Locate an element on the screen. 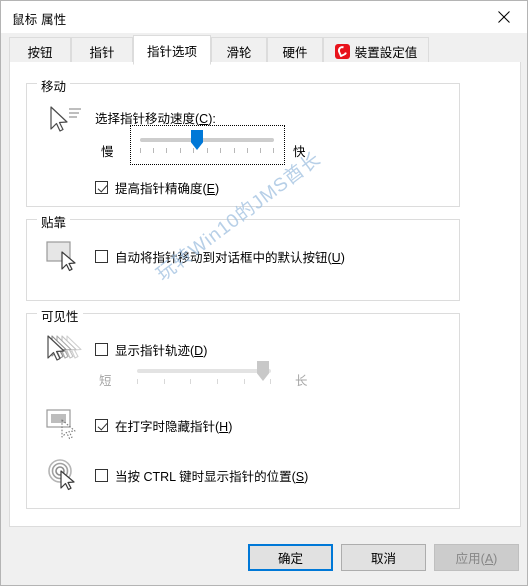 The width and height of the screenshot is (528, 586). tab-hardware: 硬件 is located at coordinates (295, 50).